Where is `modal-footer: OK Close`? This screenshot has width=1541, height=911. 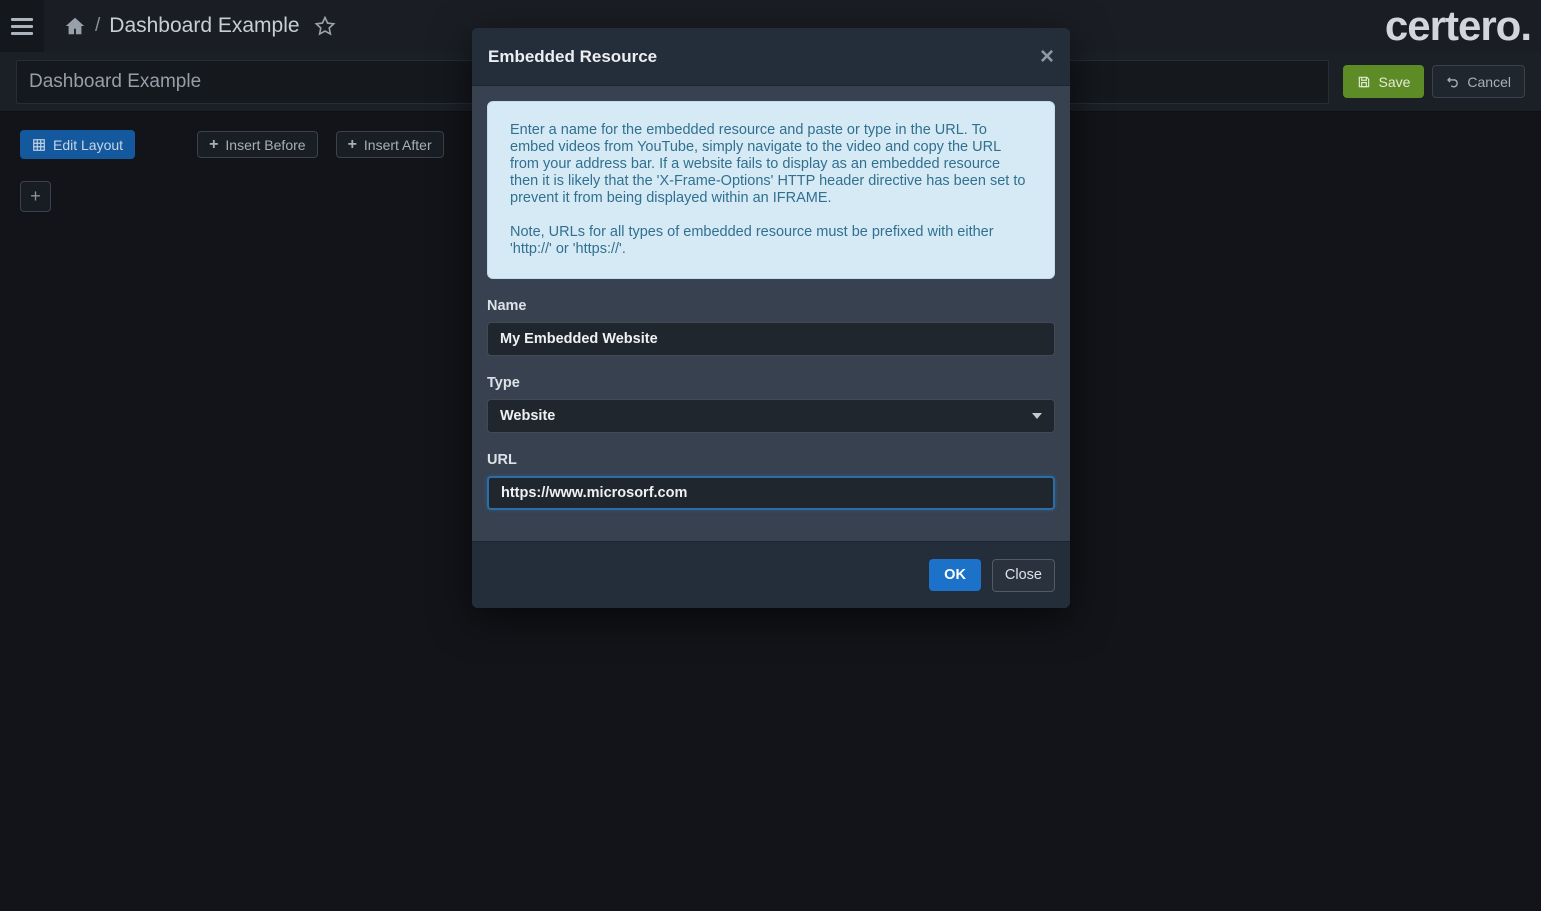
modal-footer: OK Close is located at coordinates (771, 574).